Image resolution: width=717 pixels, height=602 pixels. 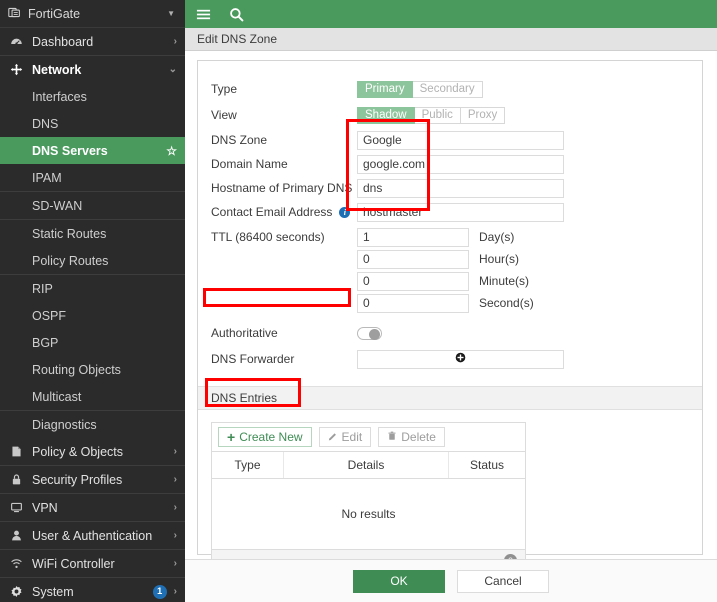 I want to click on type-option-secondary: Secondary, so click(x=447, y=89).